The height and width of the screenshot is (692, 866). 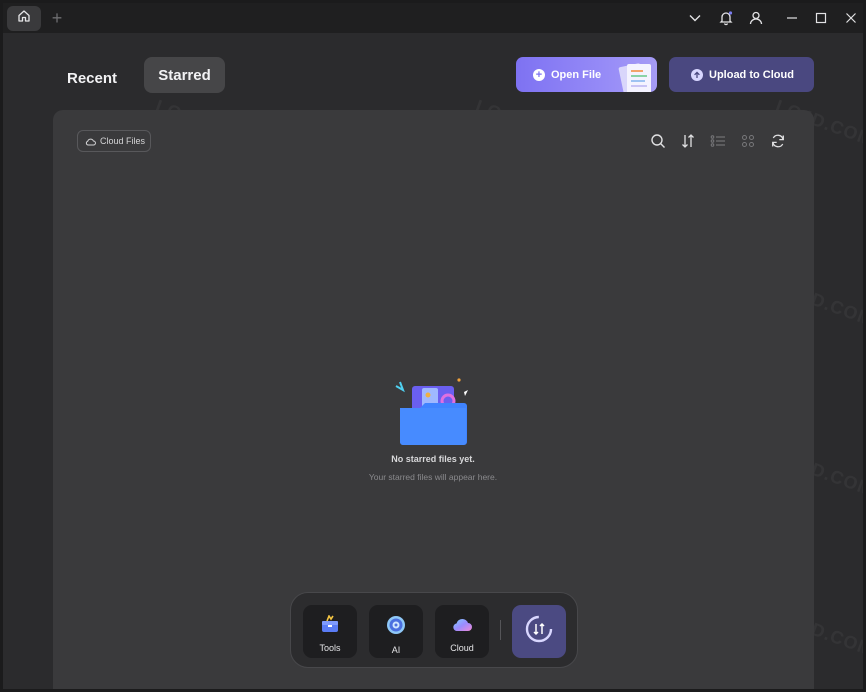 What do you see at coordinates (462, 648) in the screenshot?
I see `dock-label-cloud: Cloud` at bounding box center [462, 648].